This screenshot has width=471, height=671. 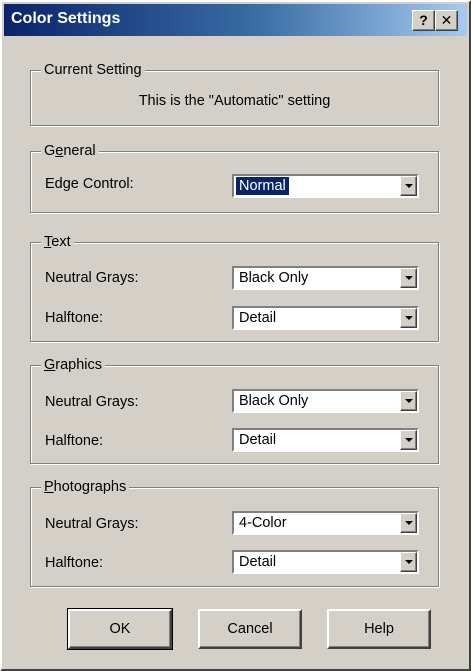 What do you see at coordinates (49, 487) in the screenshot?
I see `photographs-legend-mnemonic: P` at bounding box center [49, 487].